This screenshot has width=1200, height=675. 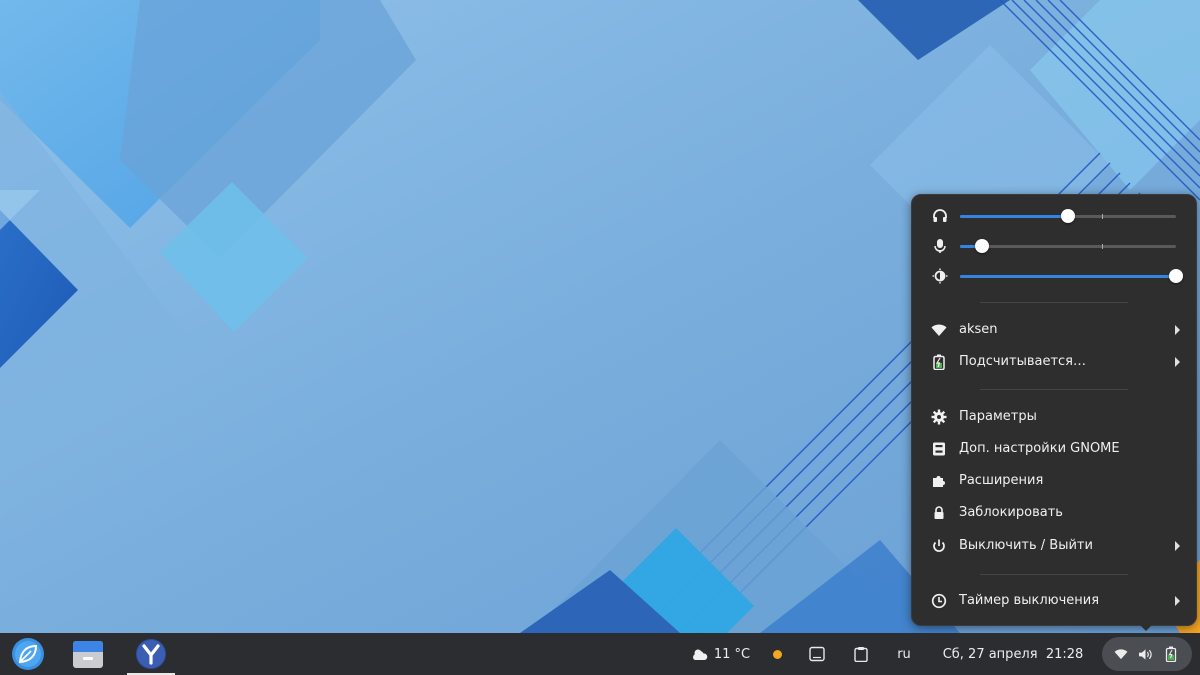 What do you see at coordinates (940, 276) in the screenshot?
I see `brightness-icon` at bounding box center [940, 276].